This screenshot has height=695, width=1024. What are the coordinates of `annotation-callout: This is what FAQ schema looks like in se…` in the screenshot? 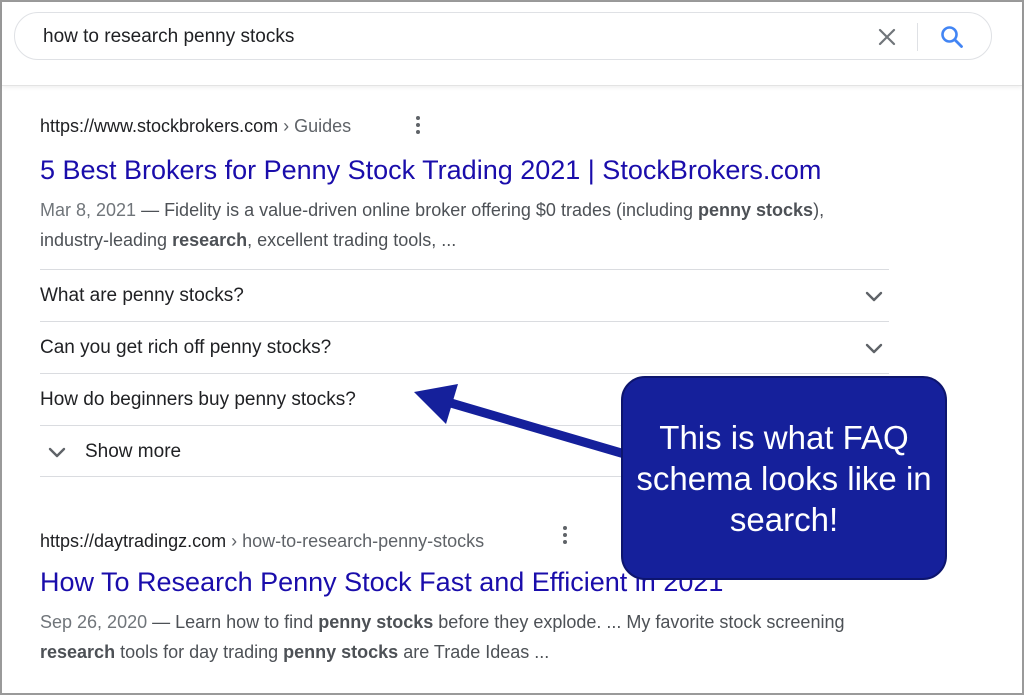 It's located at (784, 478).